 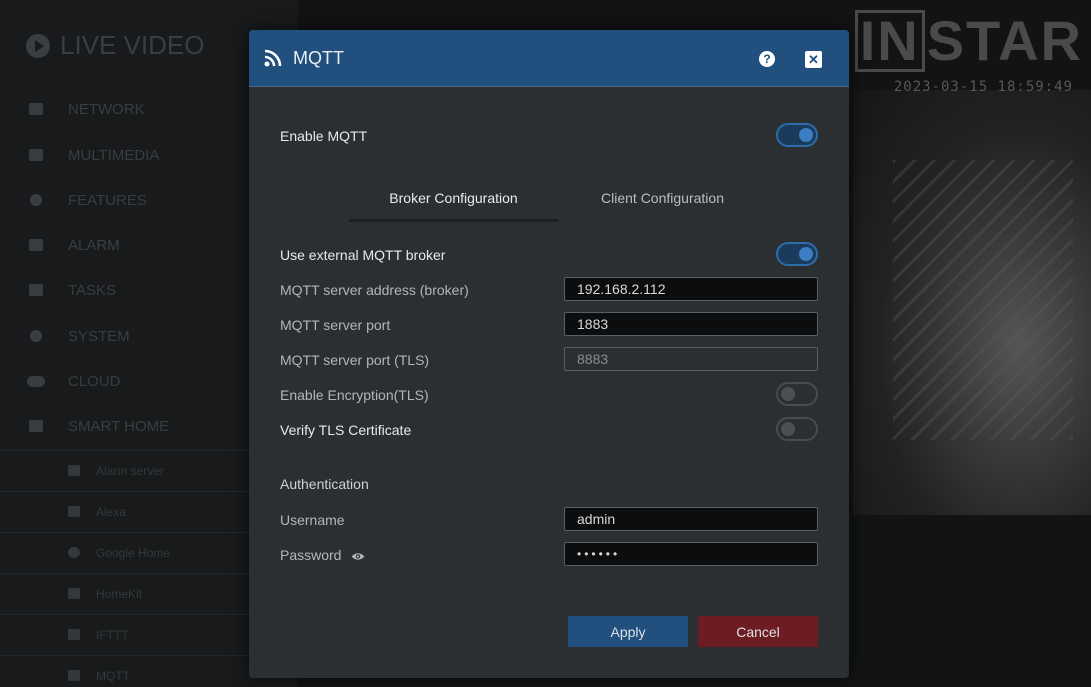 I want to click on sidebar-item-system: SYSTEM, so click(x=78, y=336).